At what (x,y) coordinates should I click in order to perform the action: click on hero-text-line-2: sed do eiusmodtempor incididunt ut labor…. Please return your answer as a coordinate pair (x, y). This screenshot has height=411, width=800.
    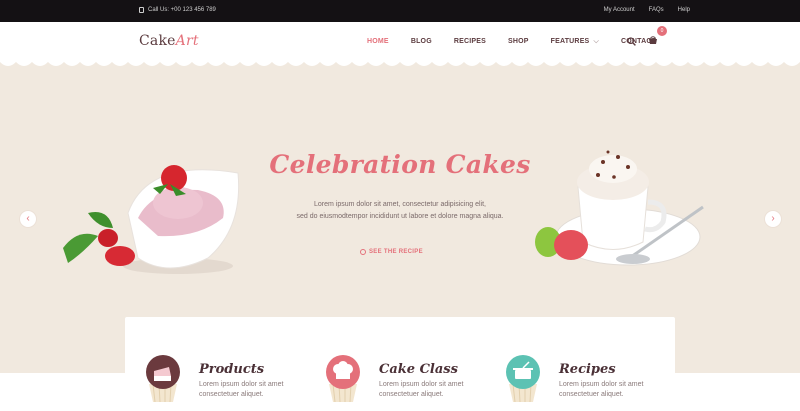
    Looking at the image, I should click on (400, 216).